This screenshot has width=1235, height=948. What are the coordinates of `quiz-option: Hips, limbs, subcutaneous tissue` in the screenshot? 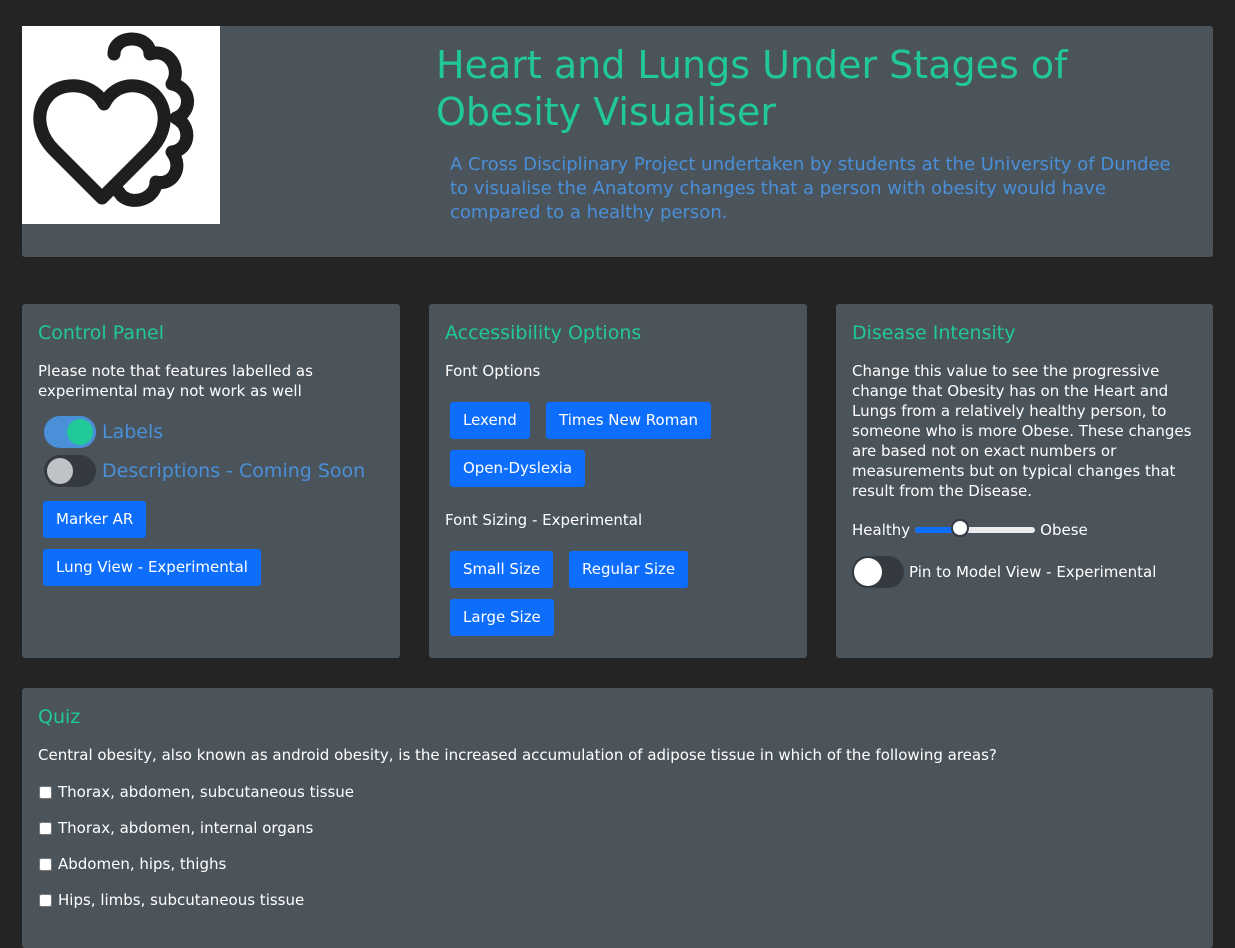 It's located at (171, 900).